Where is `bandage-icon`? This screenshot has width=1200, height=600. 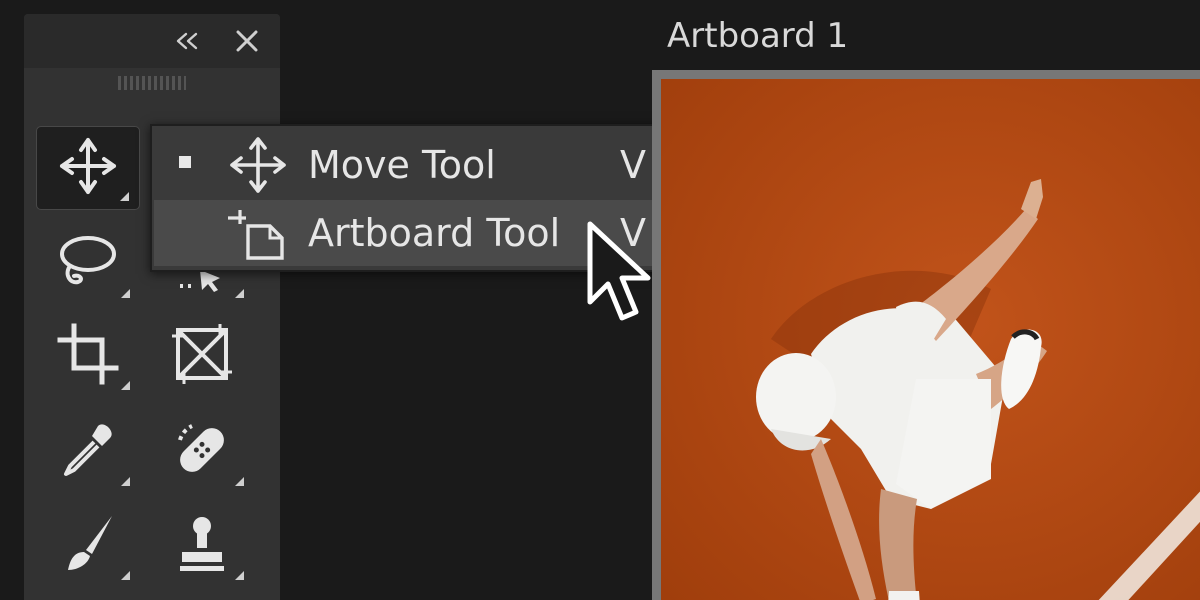
bandage-icon is located at coordinates (202, 452).